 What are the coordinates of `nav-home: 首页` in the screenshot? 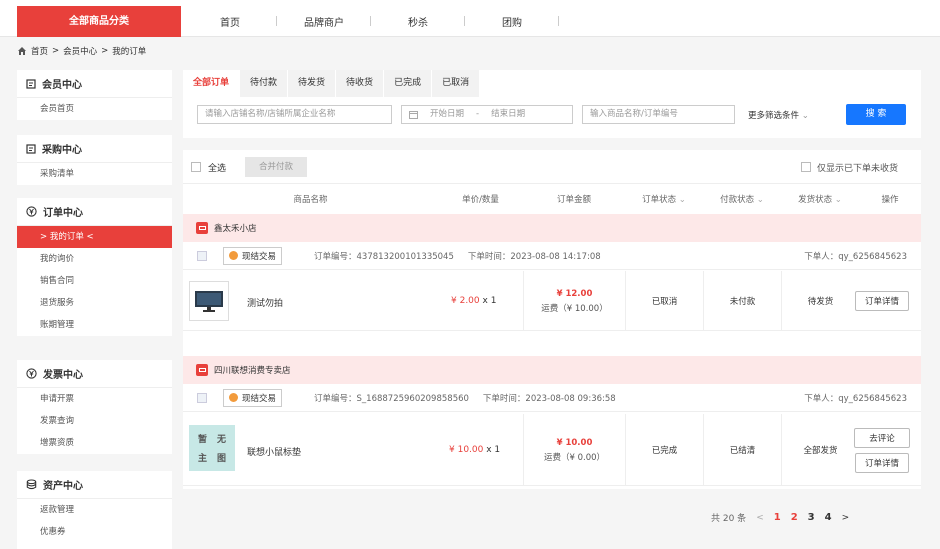 It's located at (230, 21).